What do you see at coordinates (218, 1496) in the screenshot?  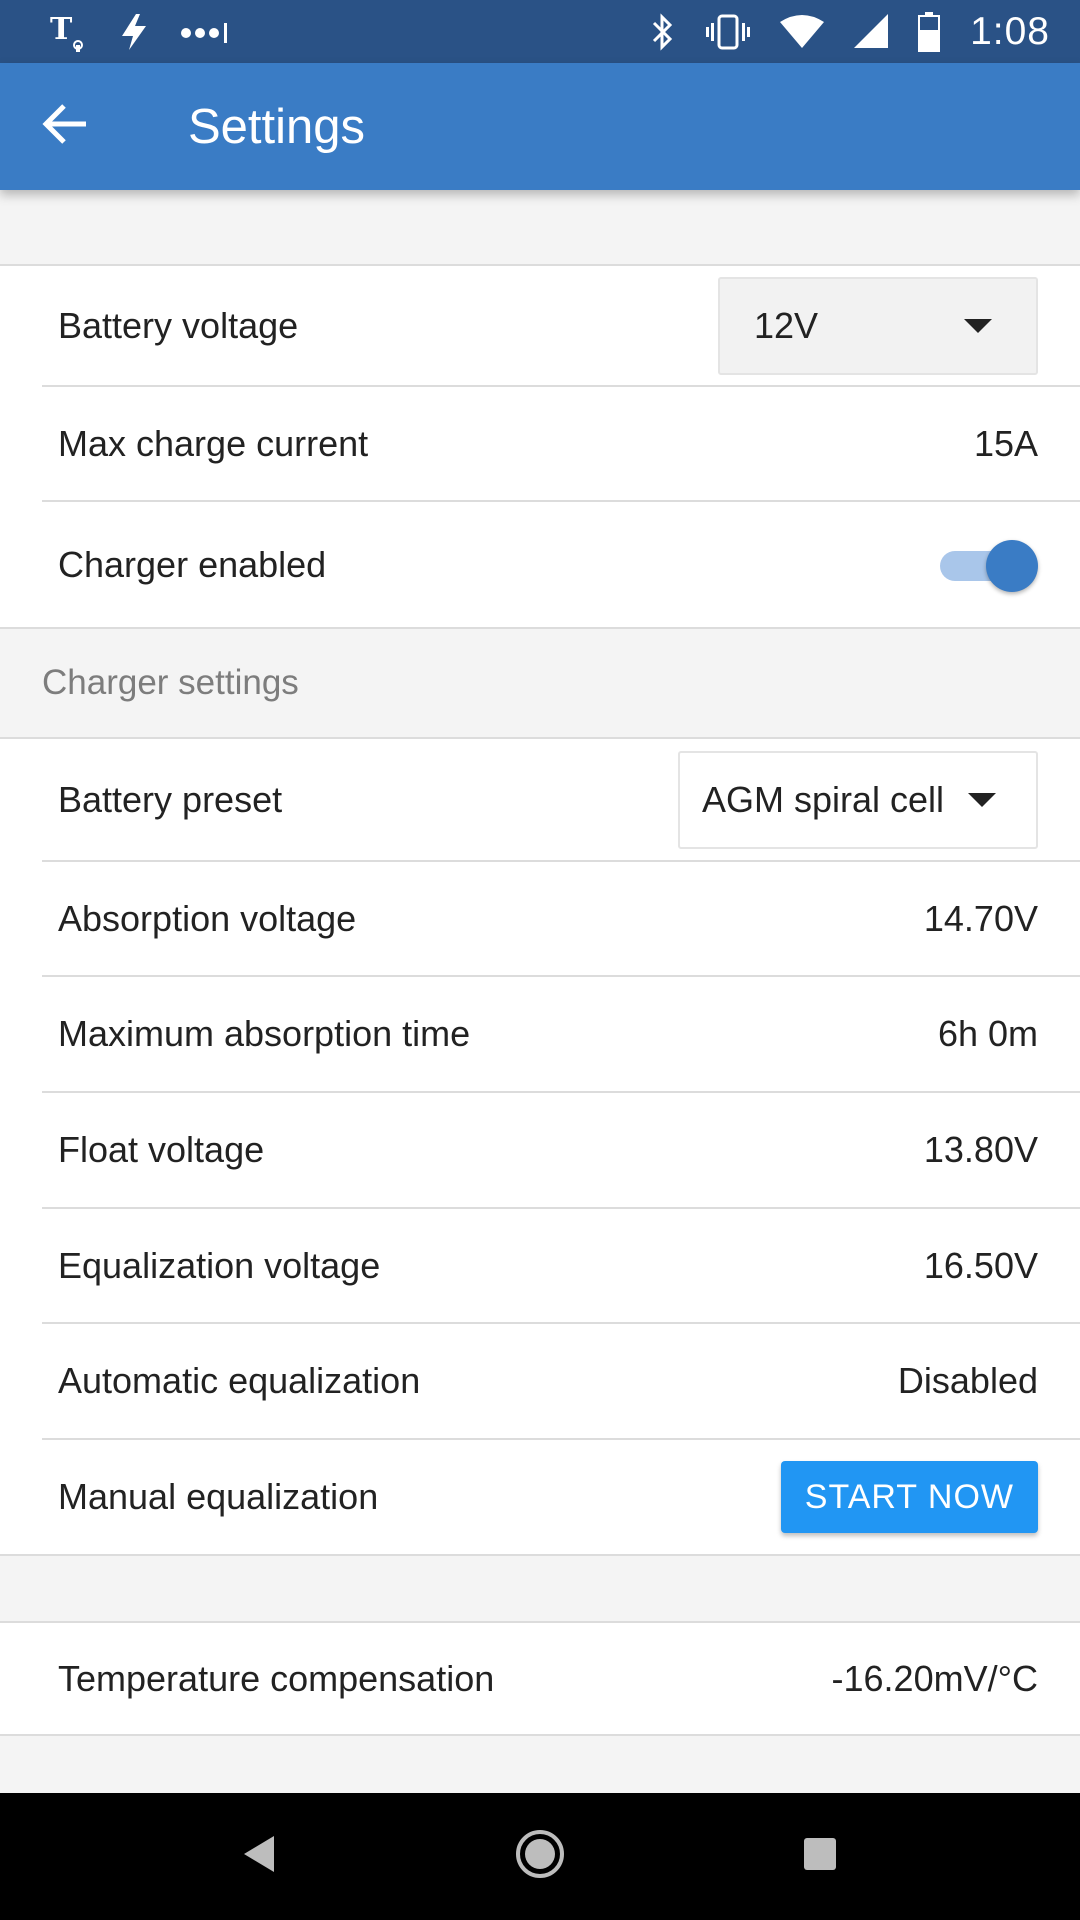 I see `manual-equalization-label: Manual equalization` at bounding box center [218, 1496].